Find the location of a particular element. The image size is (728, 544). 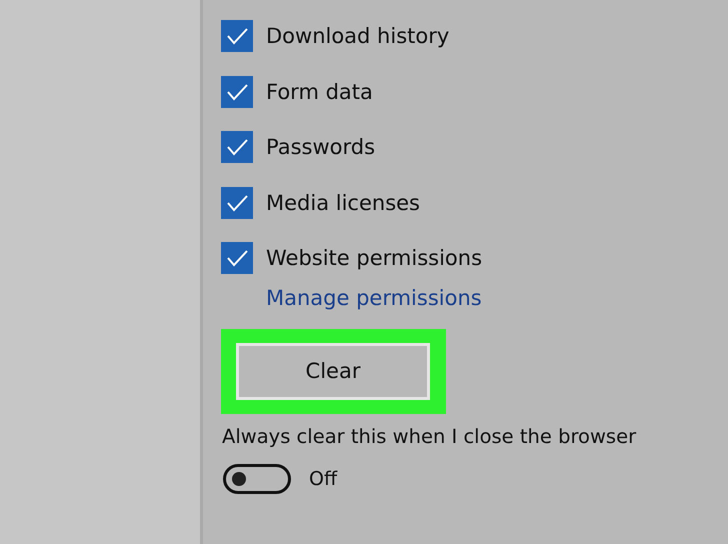

toggle-state: Off is located at coordinates (323, 479).